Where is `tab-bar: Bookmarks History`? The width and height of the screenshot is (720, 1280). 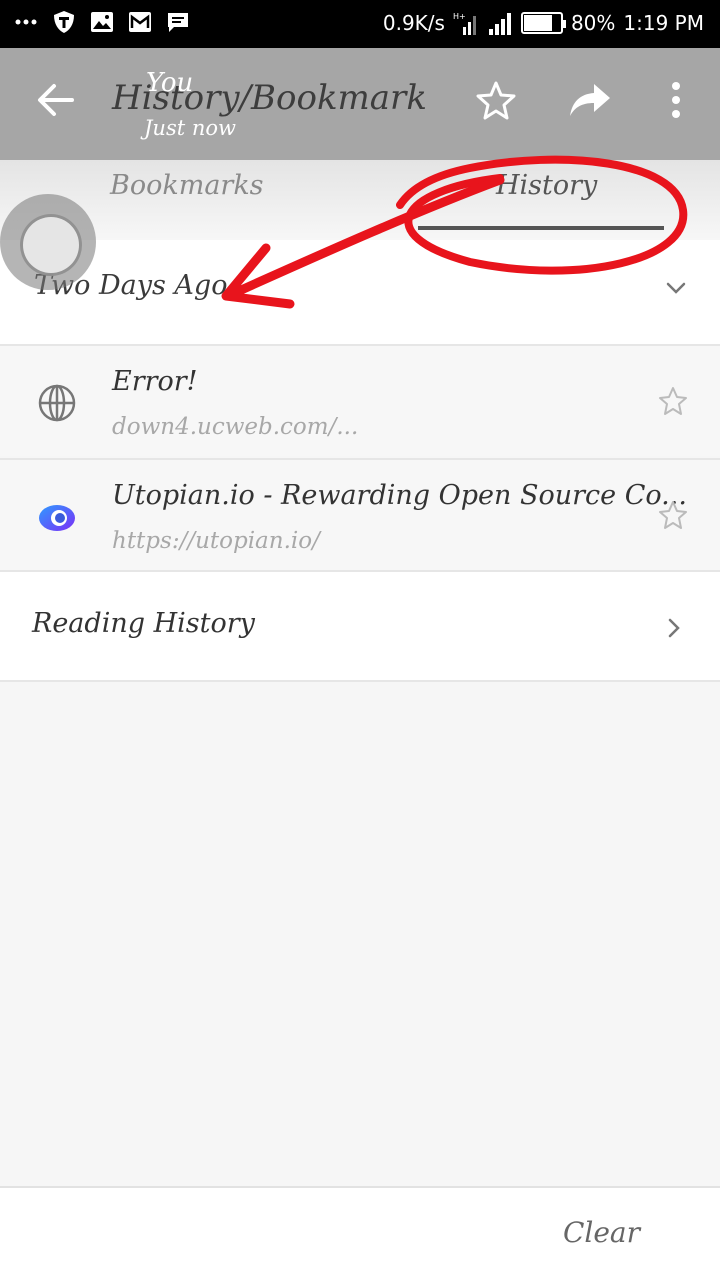 tab-bar: Bookmarks History is located at coordinates (360, 200).